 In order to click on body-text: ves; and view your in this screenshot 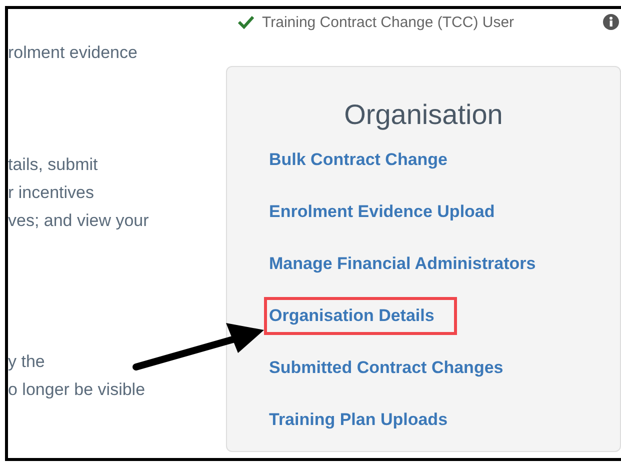, I will do `click(79, 221)`.